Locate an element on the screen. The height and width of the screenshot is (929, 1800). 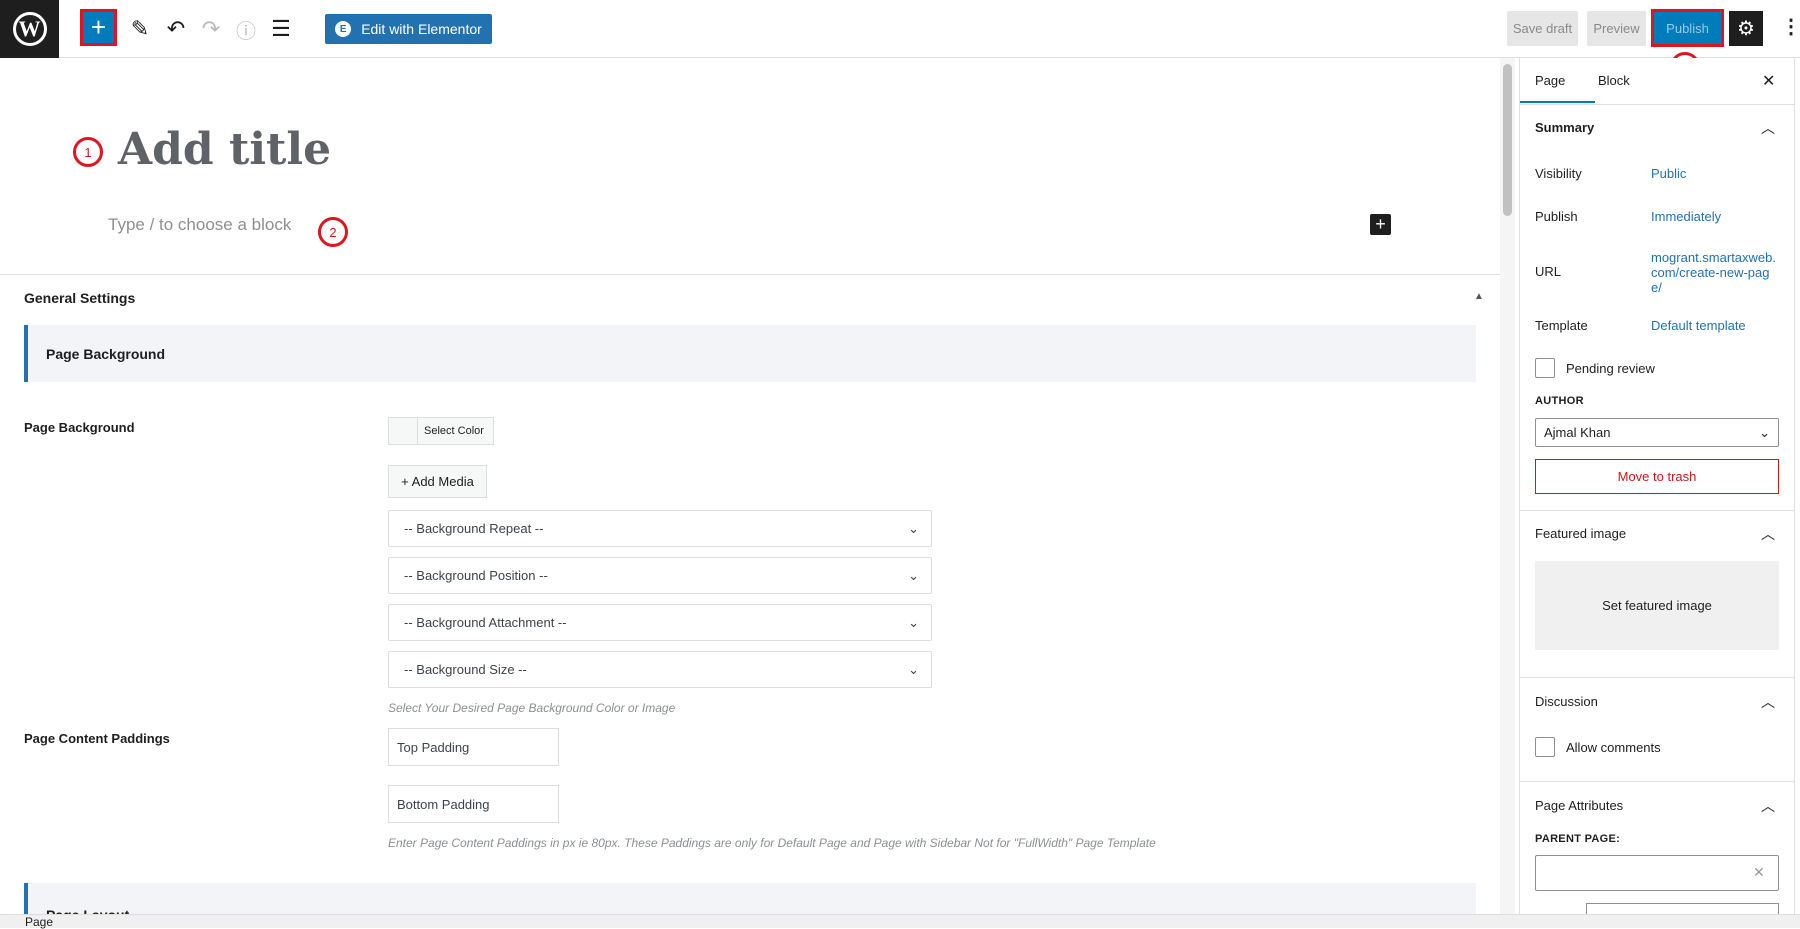
background-attachment-select: -- Background Attachment -- ⌄ is located at coordinates (660, 622).